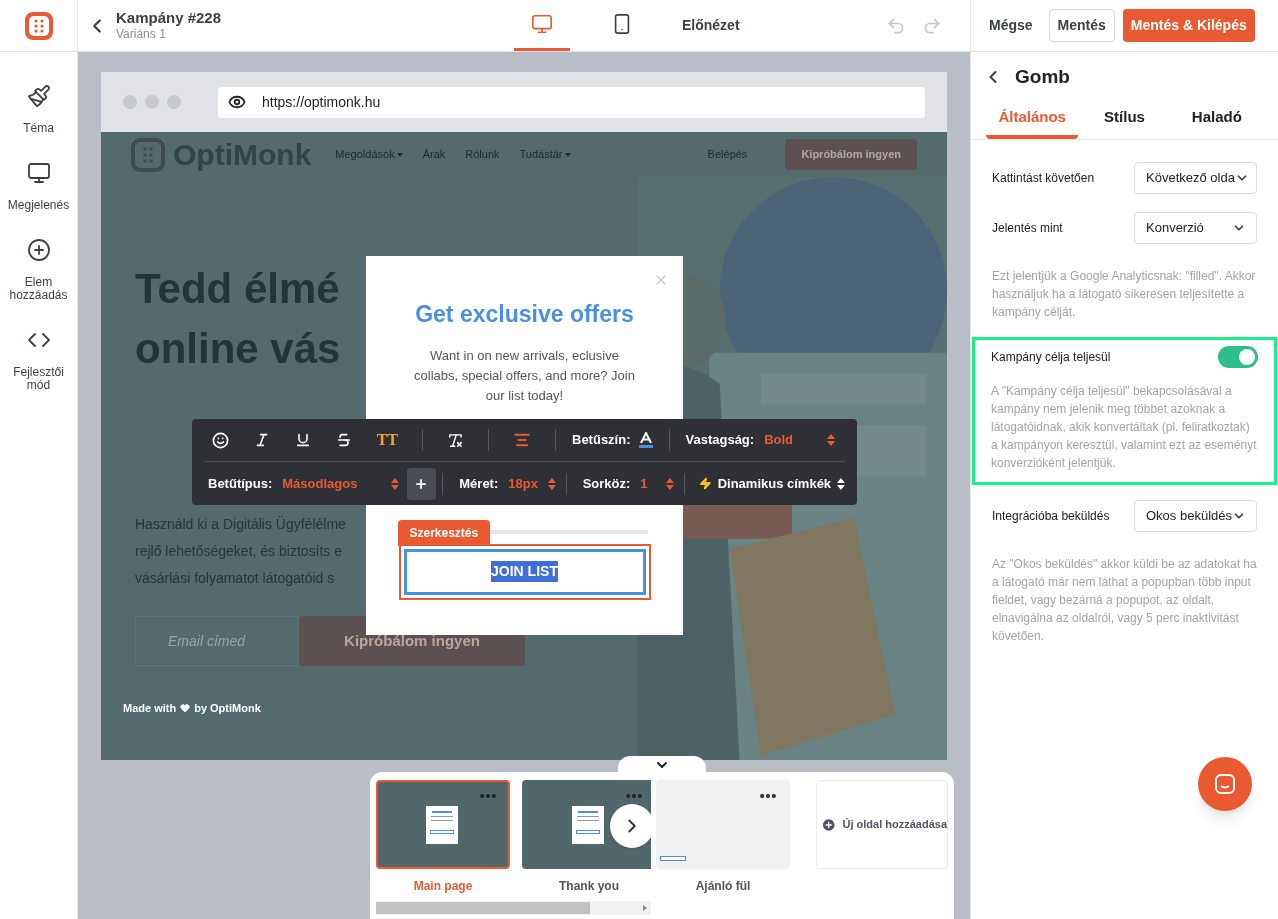  What do you see at coordinates (237, 102) in the screenshot?
I see `eye-icon` at bounding box center [237, 102].